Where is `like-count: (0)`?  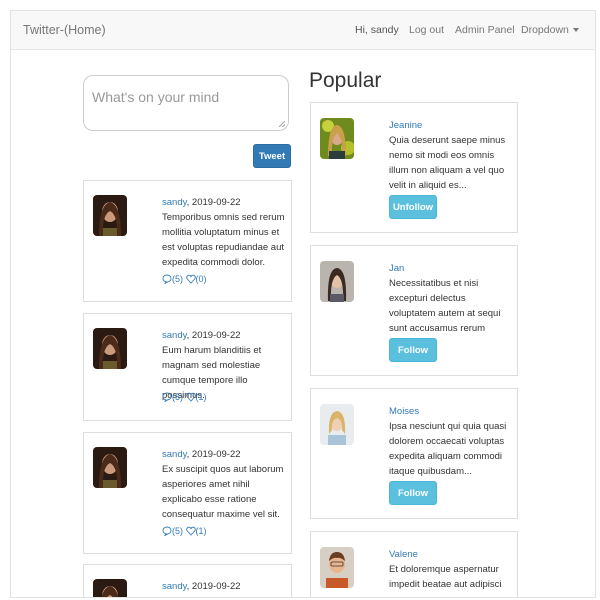
like-count: (0) is located at coordinates (201, 279).